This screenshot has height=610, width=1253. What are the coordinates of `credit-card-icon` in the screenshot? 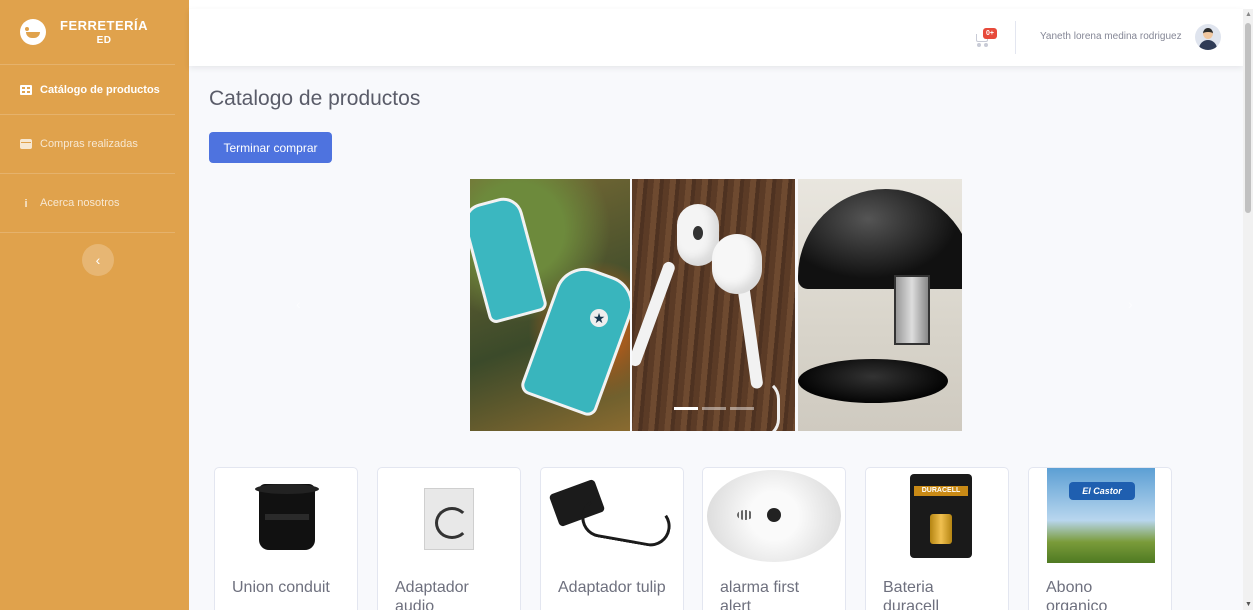 It's located at (26, 144).